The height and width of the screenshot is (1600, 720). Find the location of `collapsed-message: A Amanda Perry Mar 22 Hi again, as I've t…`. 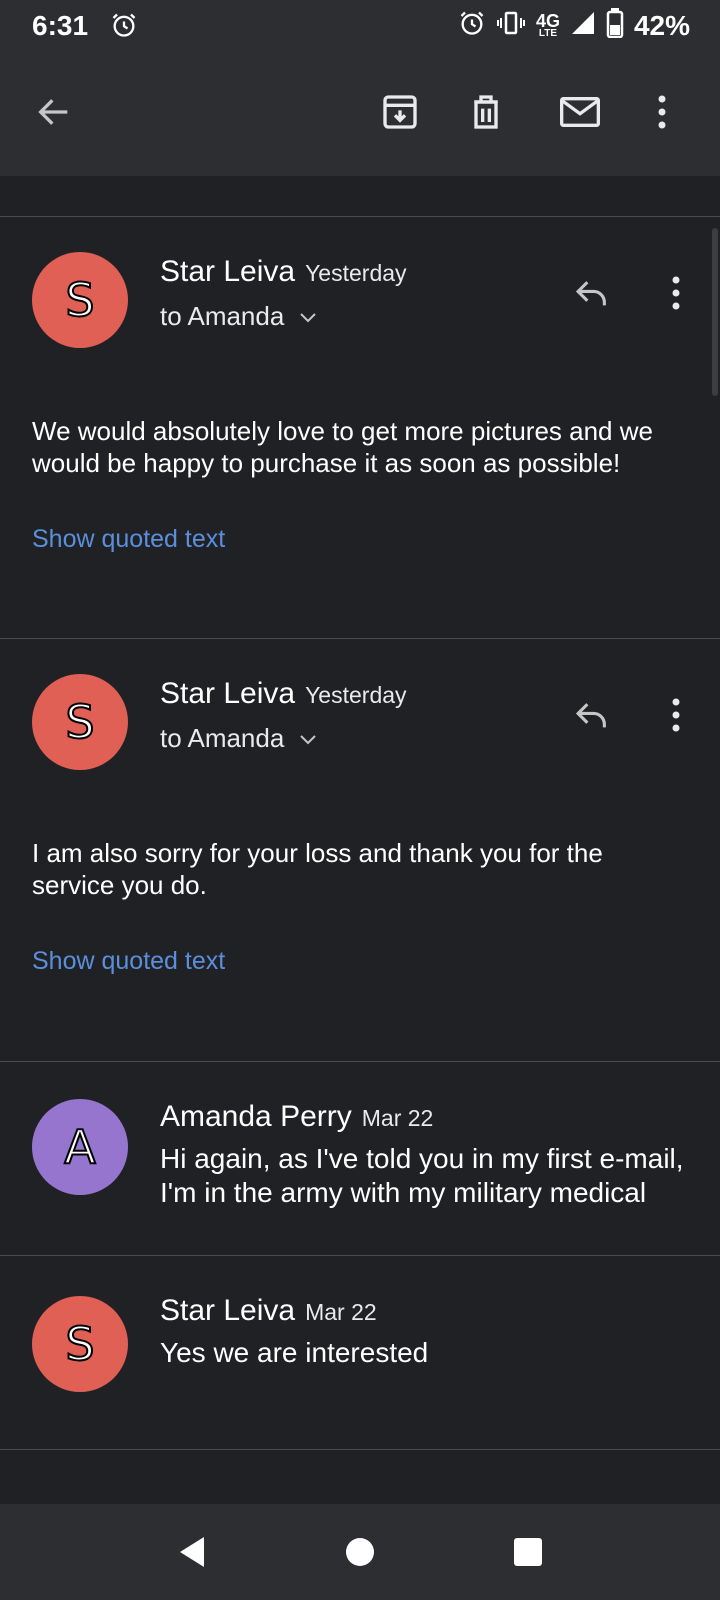

collapsed-message: A Amanda Perry Mar 22 Hi again, as I've t… is located at coordinates (360, 1158).